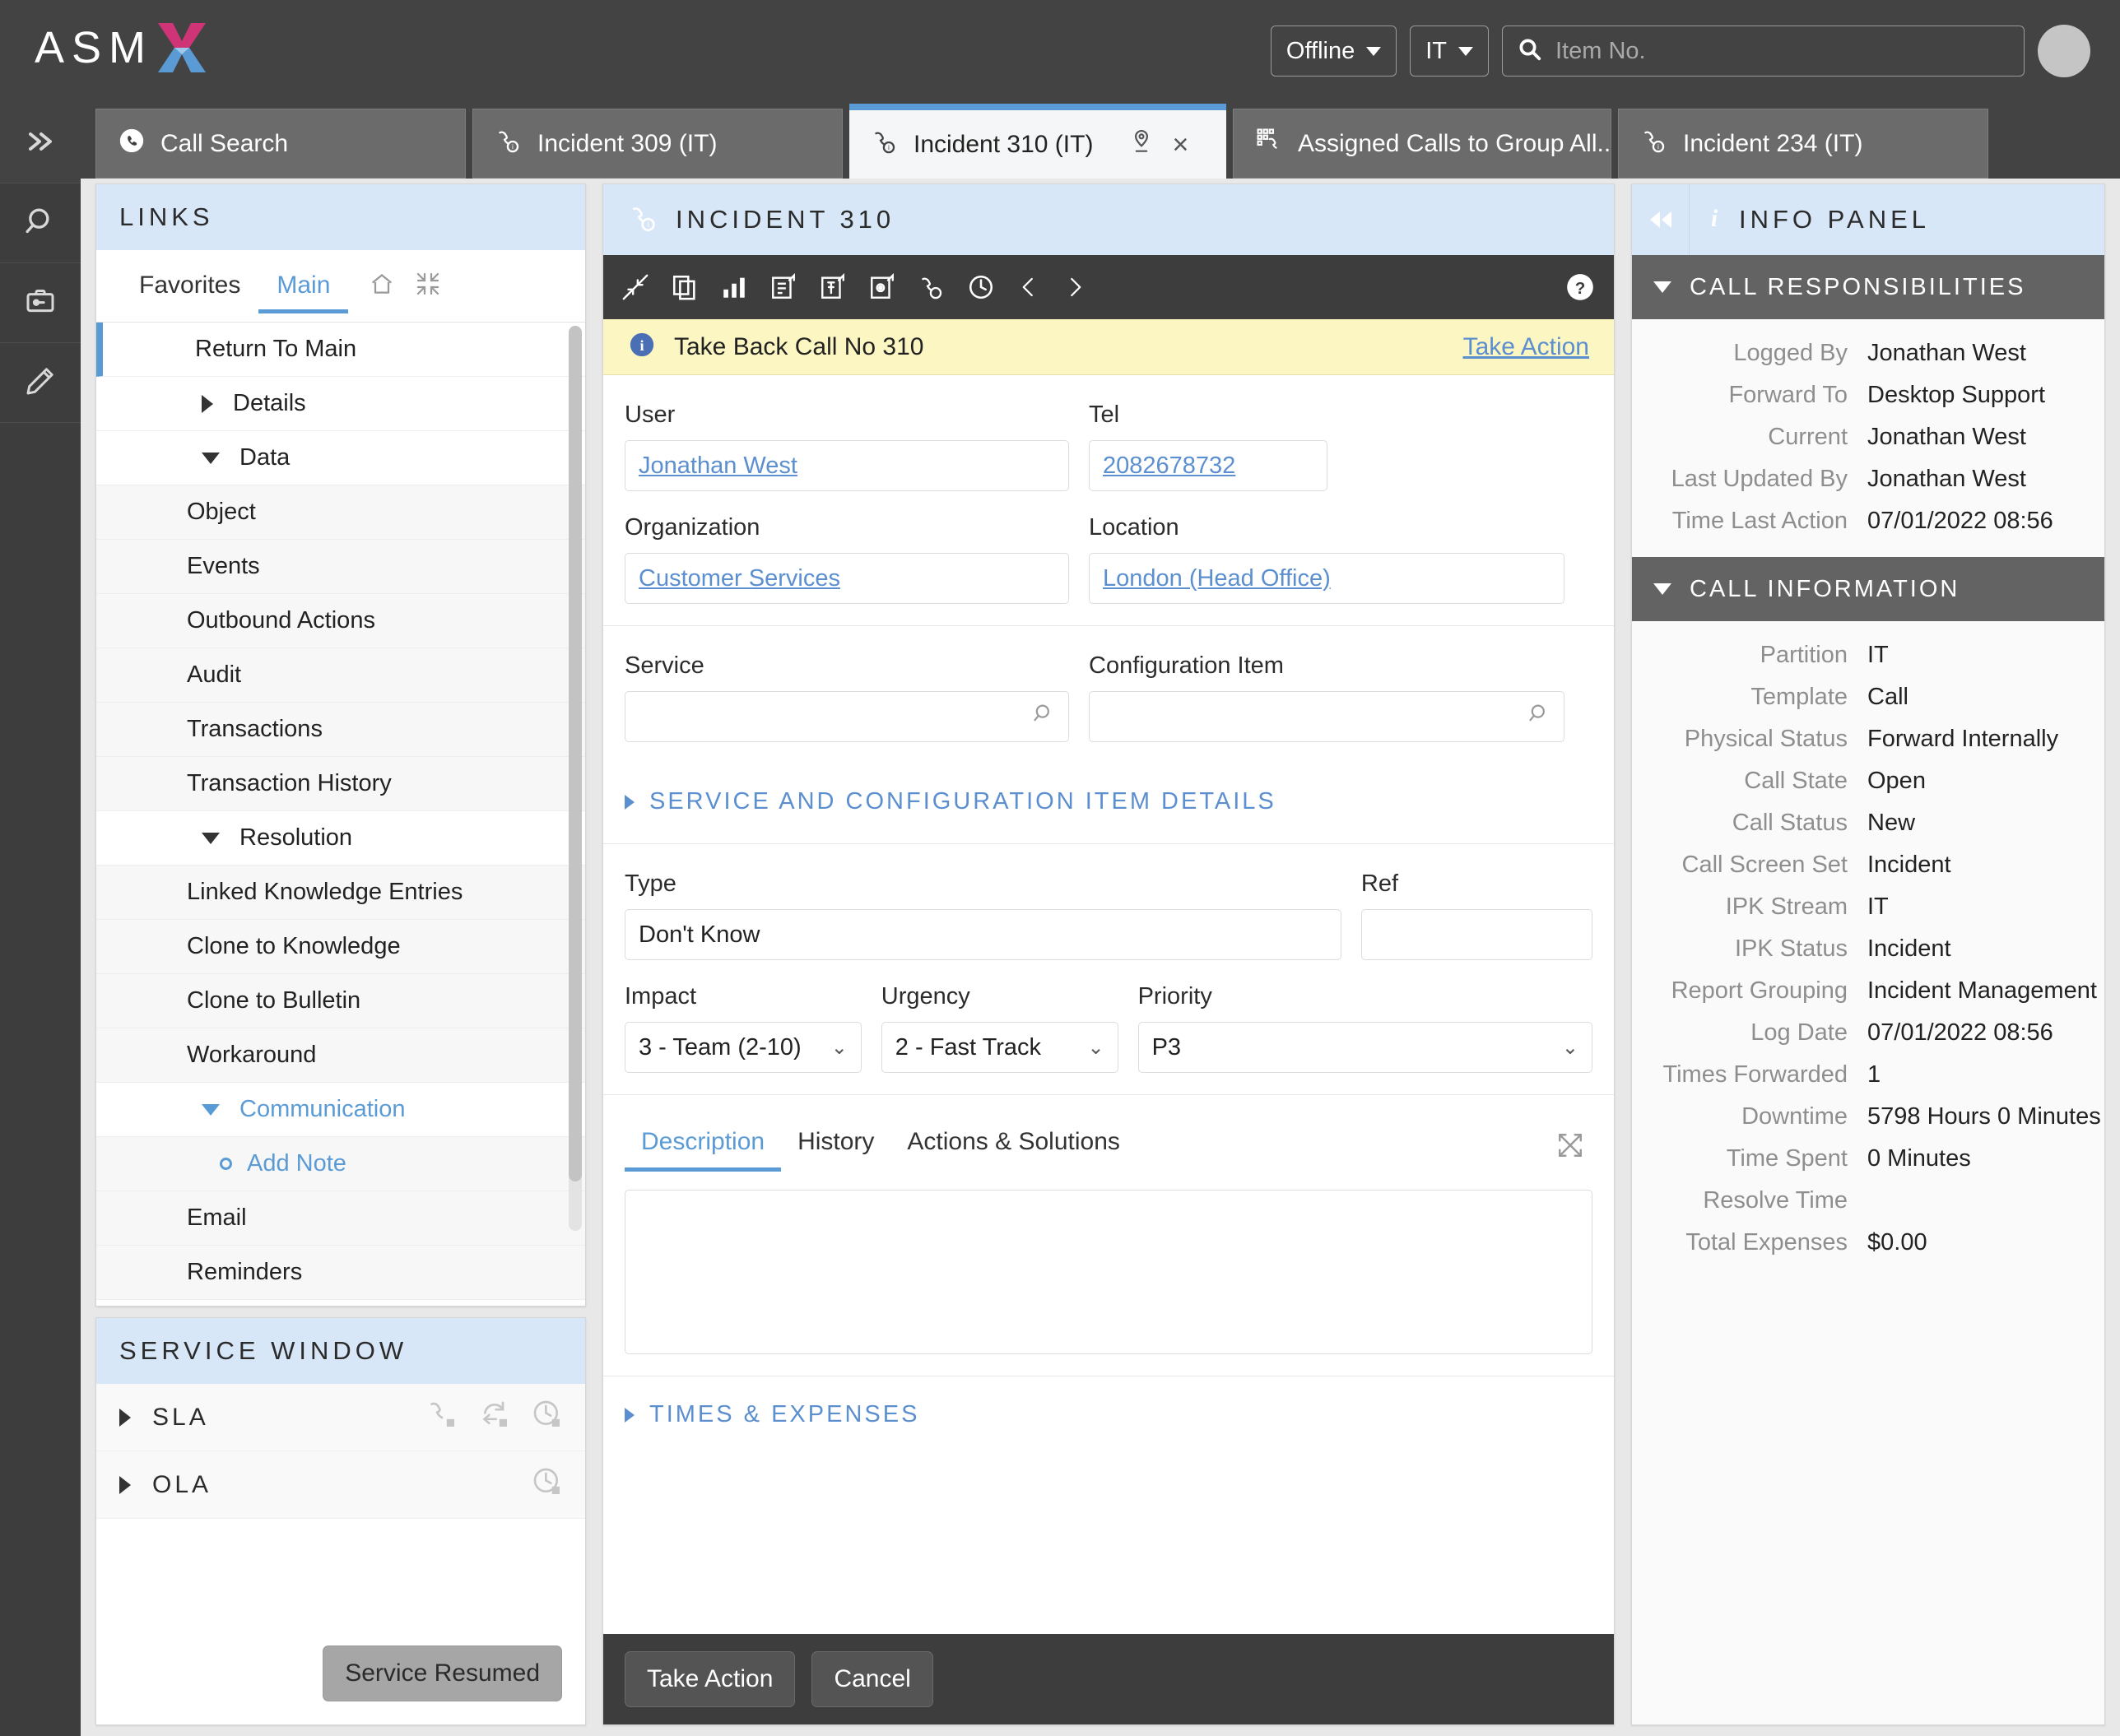  What do you see at coordinates (872, 1679) in the screenshot?
I see `cancel-button: Cancel` at bounding box center [872, 1679].